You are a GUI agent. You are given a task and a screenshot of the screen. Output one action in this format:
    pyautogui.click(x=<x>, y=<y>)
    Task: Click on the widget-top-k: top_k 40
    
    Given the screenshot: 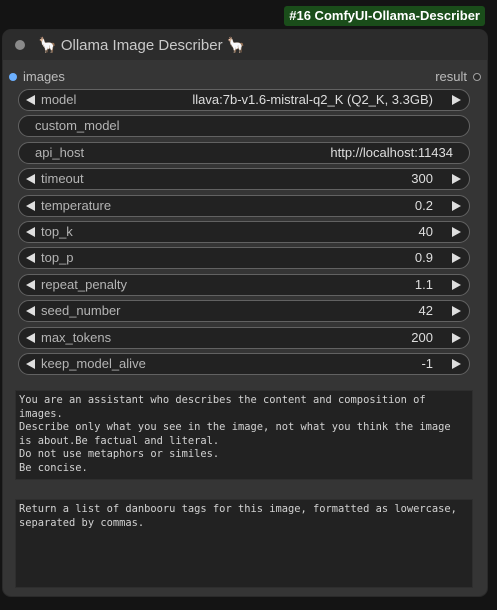 What is the action you would take?
    pyautogui.click(x=244, y=232)
    